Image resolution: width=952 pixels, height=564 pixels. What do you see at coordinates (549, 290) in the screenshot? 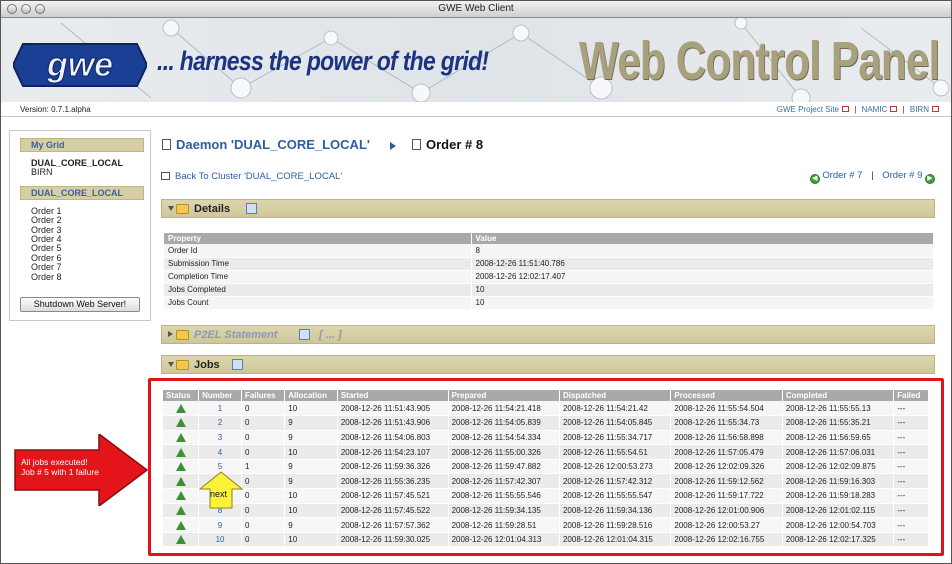
I see `table-row: Jobs Completed 10` at bounding box center [549, 290].